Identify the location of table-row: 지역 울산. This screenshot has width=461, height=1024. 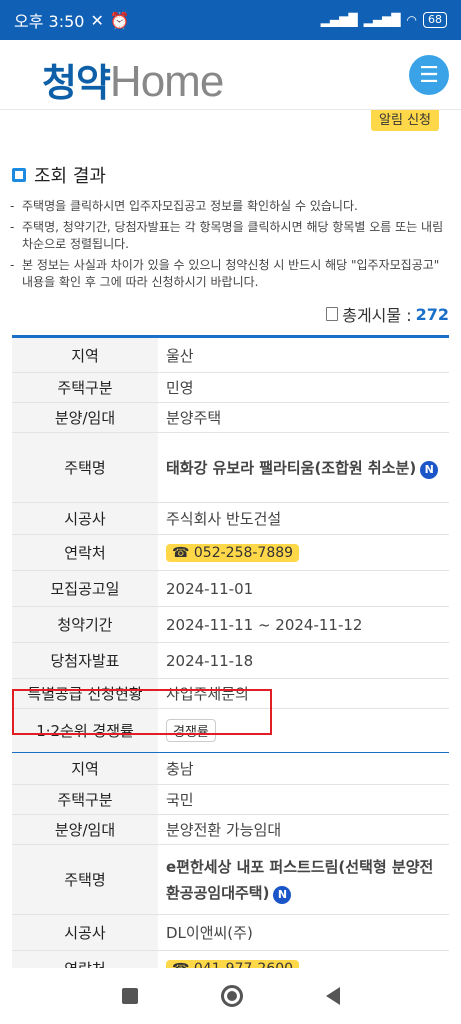
(230, 354).